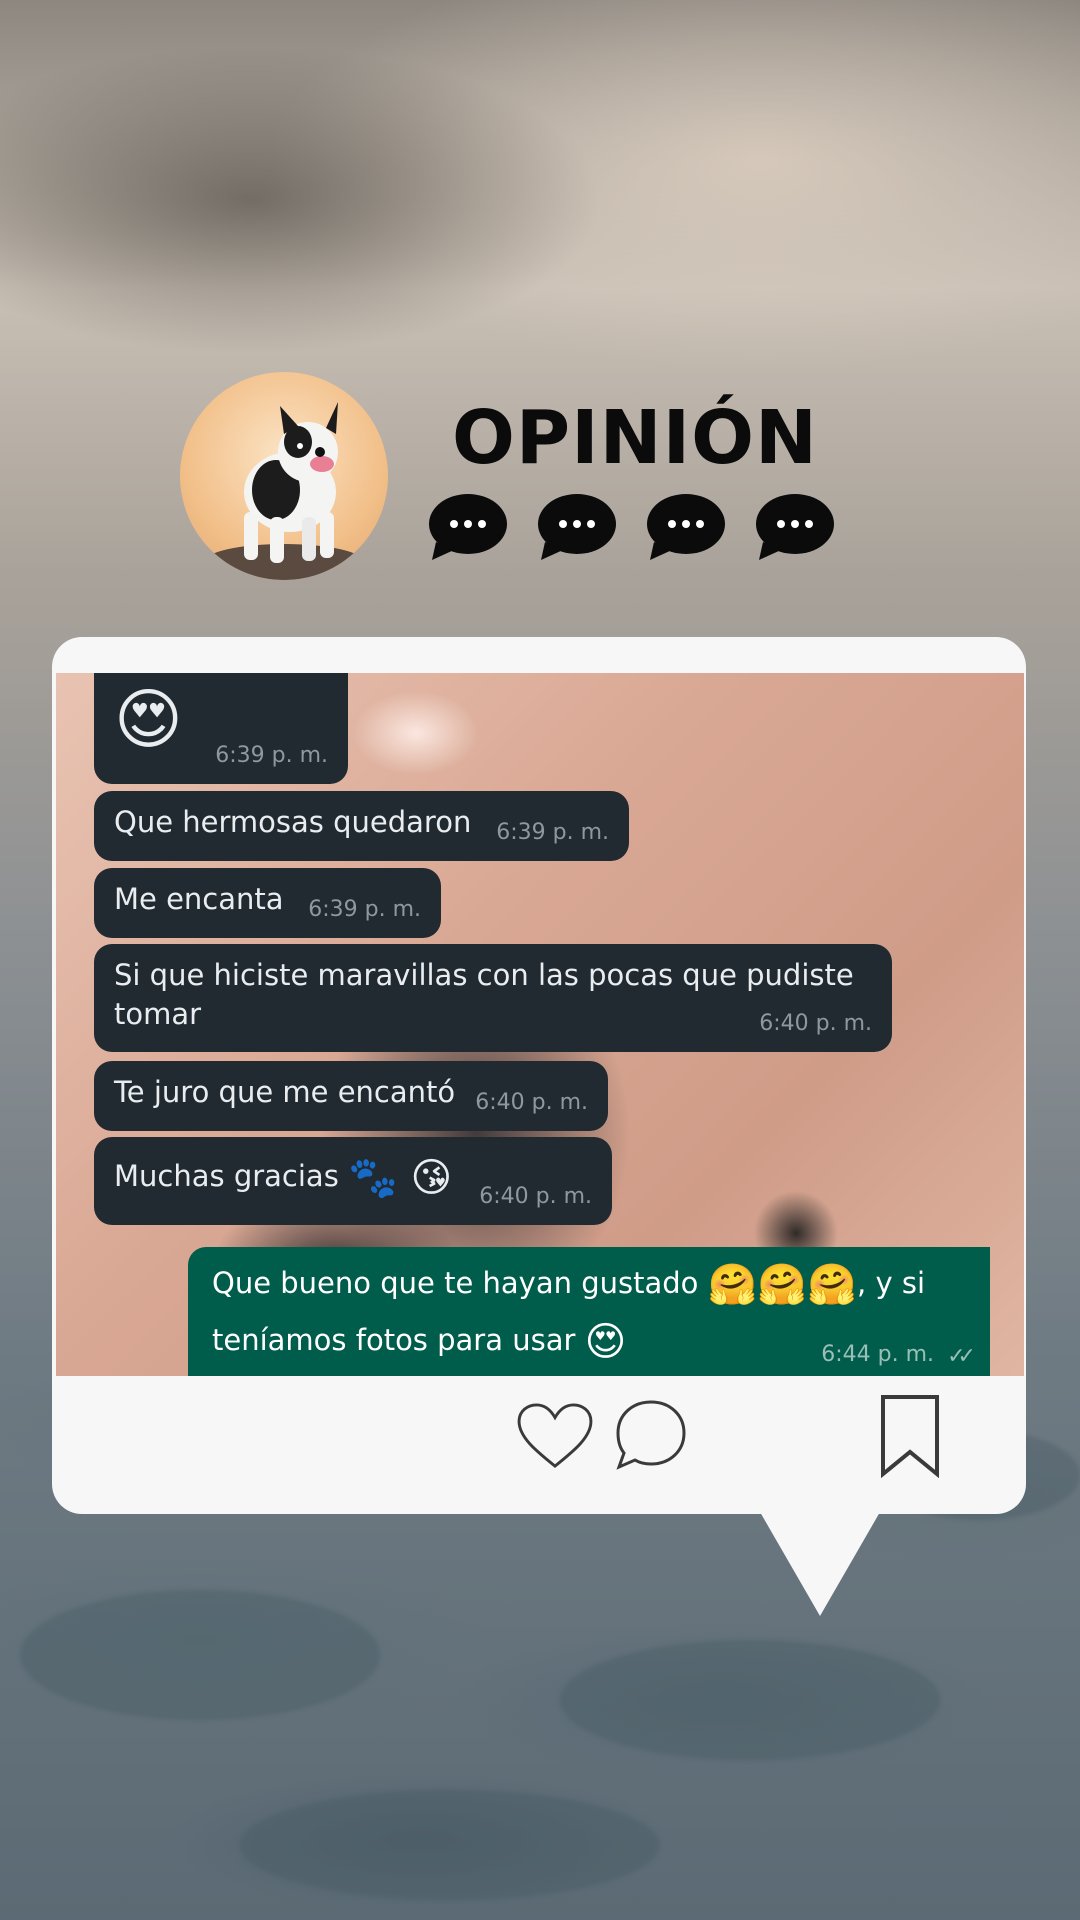 This screenshot has width=1080, height=1920. Describe the element at coordinates (635, 438) in the screenshot. I see `page-title: OPINIÓN` at that location.